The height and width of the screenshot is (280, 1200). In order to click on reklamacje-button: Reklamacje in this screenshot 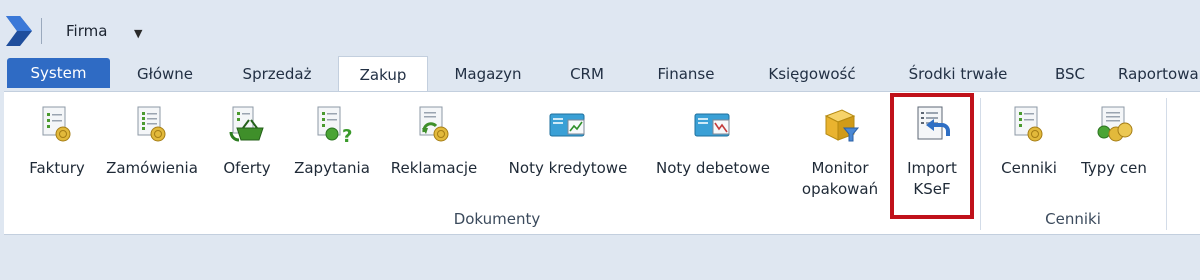, I will do `click(434, 148)`.